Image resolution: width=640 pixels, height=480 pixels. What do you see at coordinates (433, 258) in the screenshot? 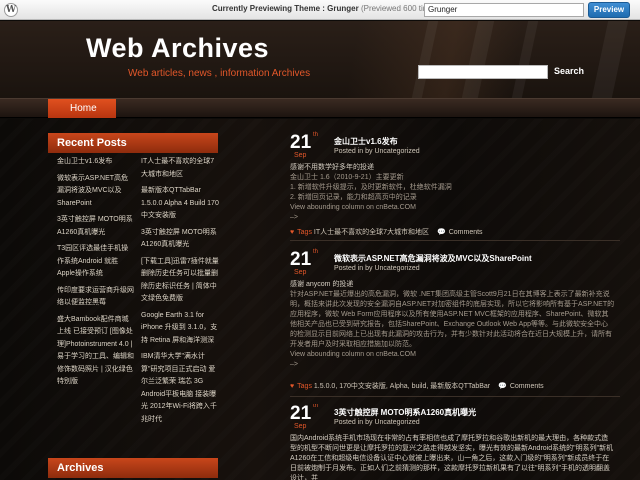
I see `post-title: 微软表示ASP.NET高危漏洞将波及MVC以及SharePoint` at bounding box center [433, 258].